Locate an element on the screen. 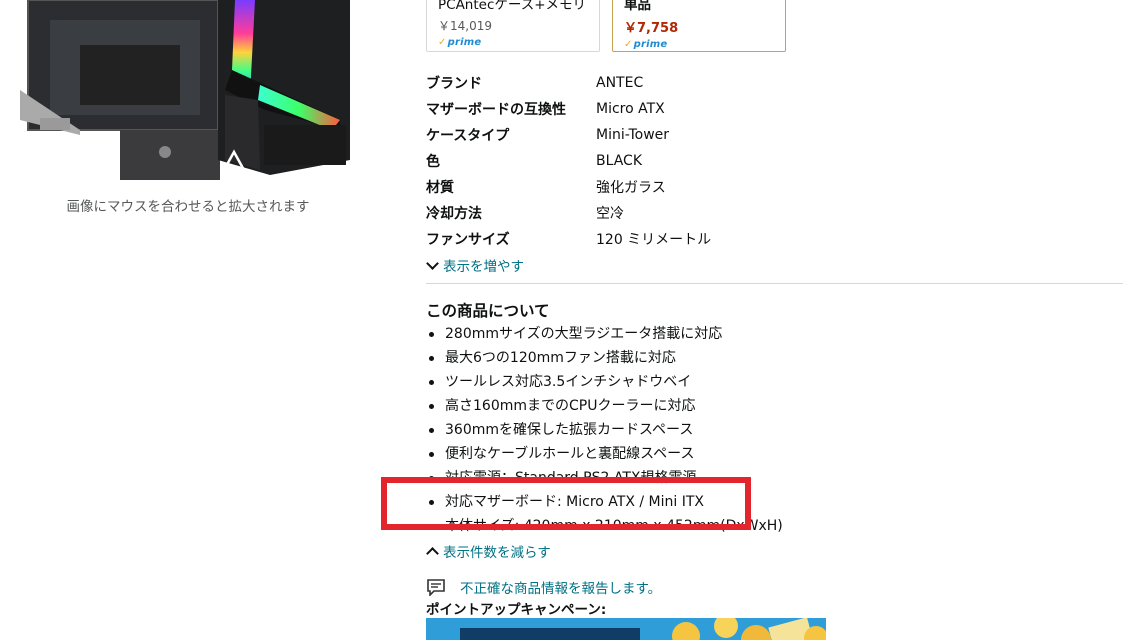 The image size is (1137, 640). point-up-campaign-label: ポイントアップキャンペーン: is located at coordinates (516, 610).